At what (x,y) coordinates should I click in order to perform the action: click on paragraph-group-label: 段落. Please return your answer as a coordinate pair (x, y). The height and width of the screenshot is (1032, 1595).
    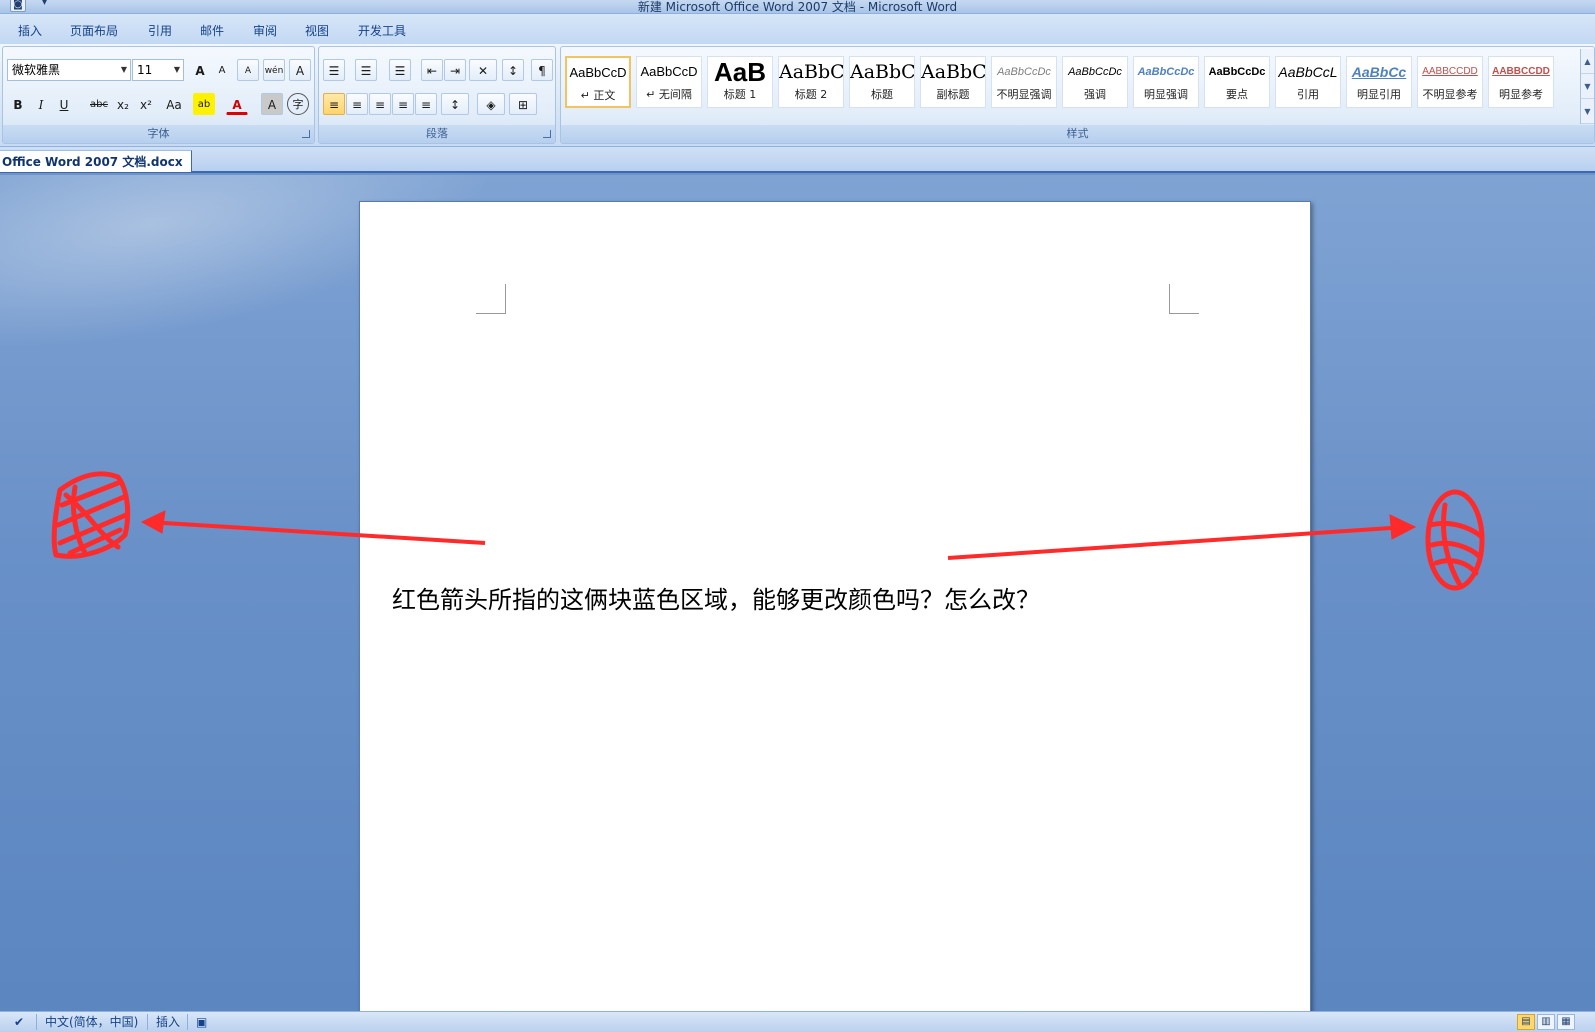
    Looking at the image, I should click on (437, 134).